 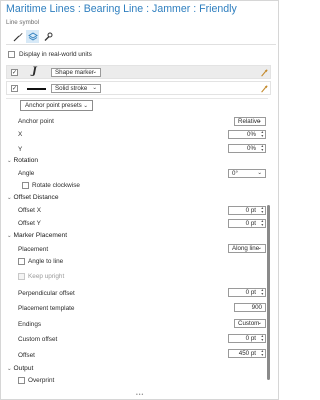 What do you see at coordinates (36, 89) in the screenshot?
I see `layer-preview-line` at bounding box center [36, 89].